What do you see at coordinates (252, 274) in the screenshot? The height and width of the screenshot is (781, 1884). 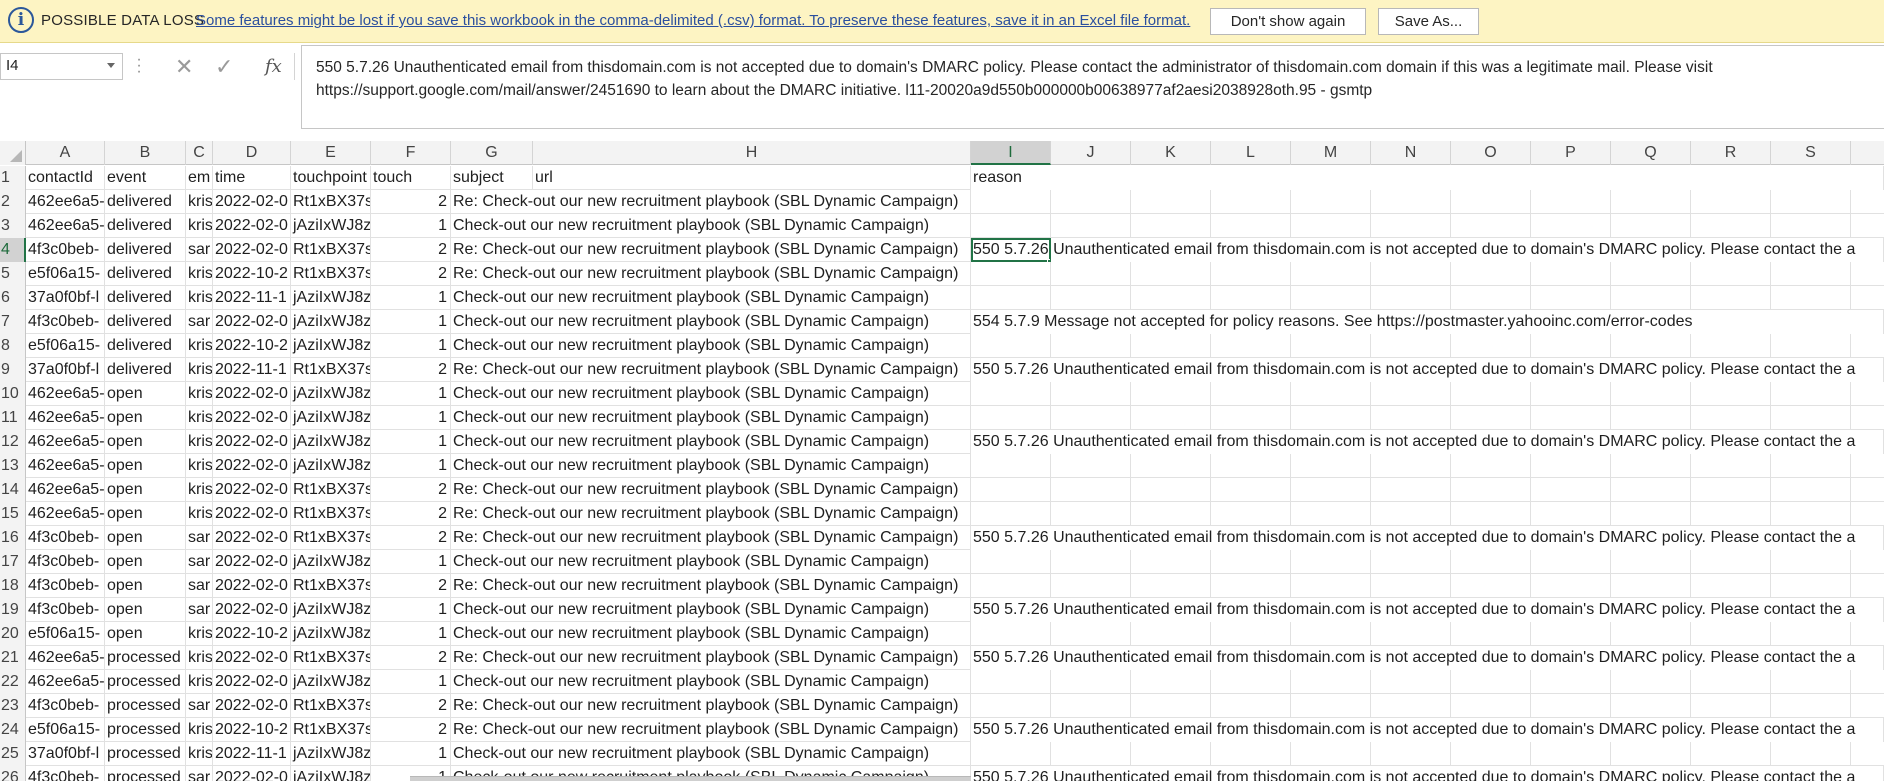 I see `cell-time: 2022-10-2` at bounding box center [252, 274].